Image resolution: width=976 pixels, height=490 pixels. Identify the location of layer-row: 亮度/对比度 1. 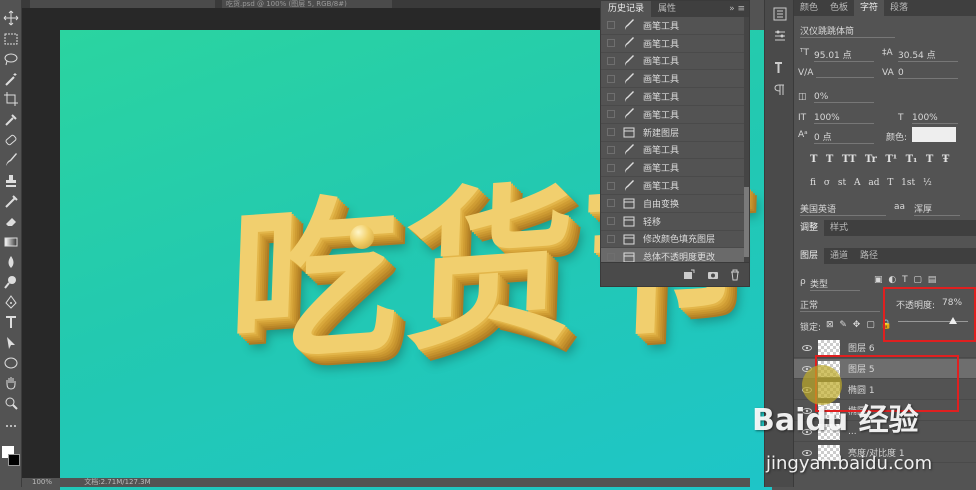
(885, 453).